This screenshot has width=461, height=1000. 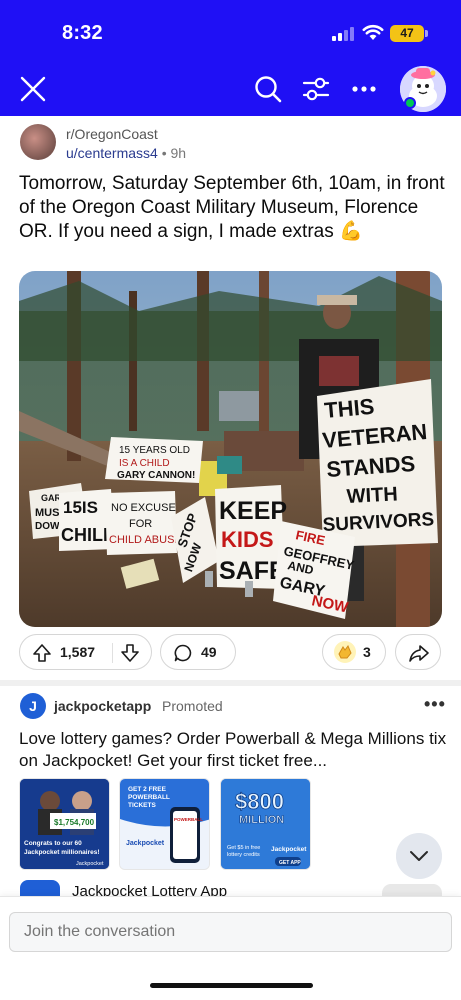 What do you see at coordinates (364, 89) in the screenshot?
I see `more-icon` at bounding box center [364, 89].